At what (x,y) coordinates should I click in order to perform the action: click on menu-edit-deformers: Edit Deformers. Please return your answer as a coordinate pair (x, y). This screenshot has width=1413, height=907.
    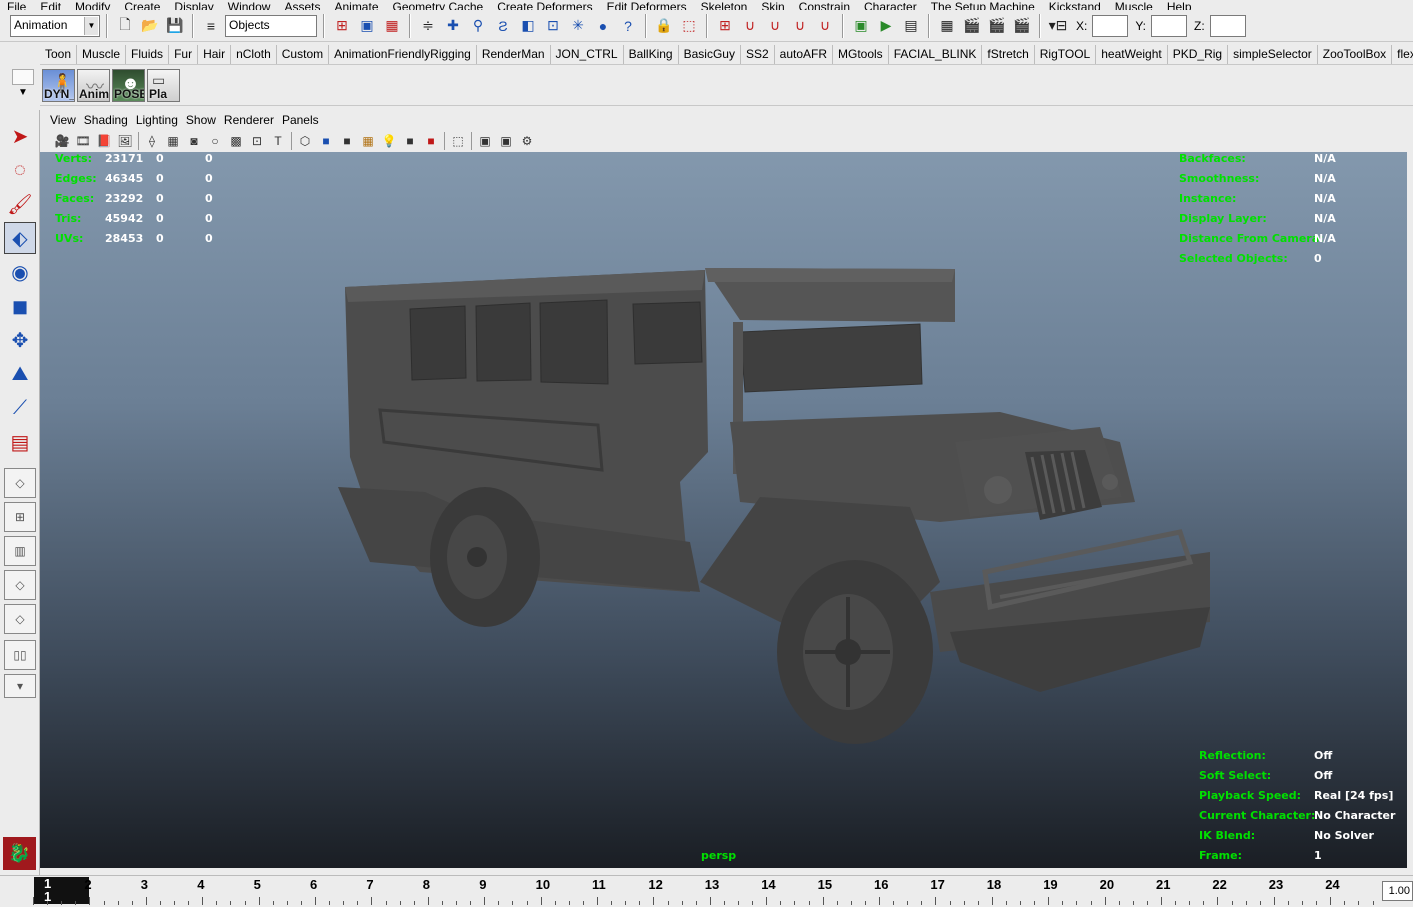
    Looking at the image, I should click on (647, 5).